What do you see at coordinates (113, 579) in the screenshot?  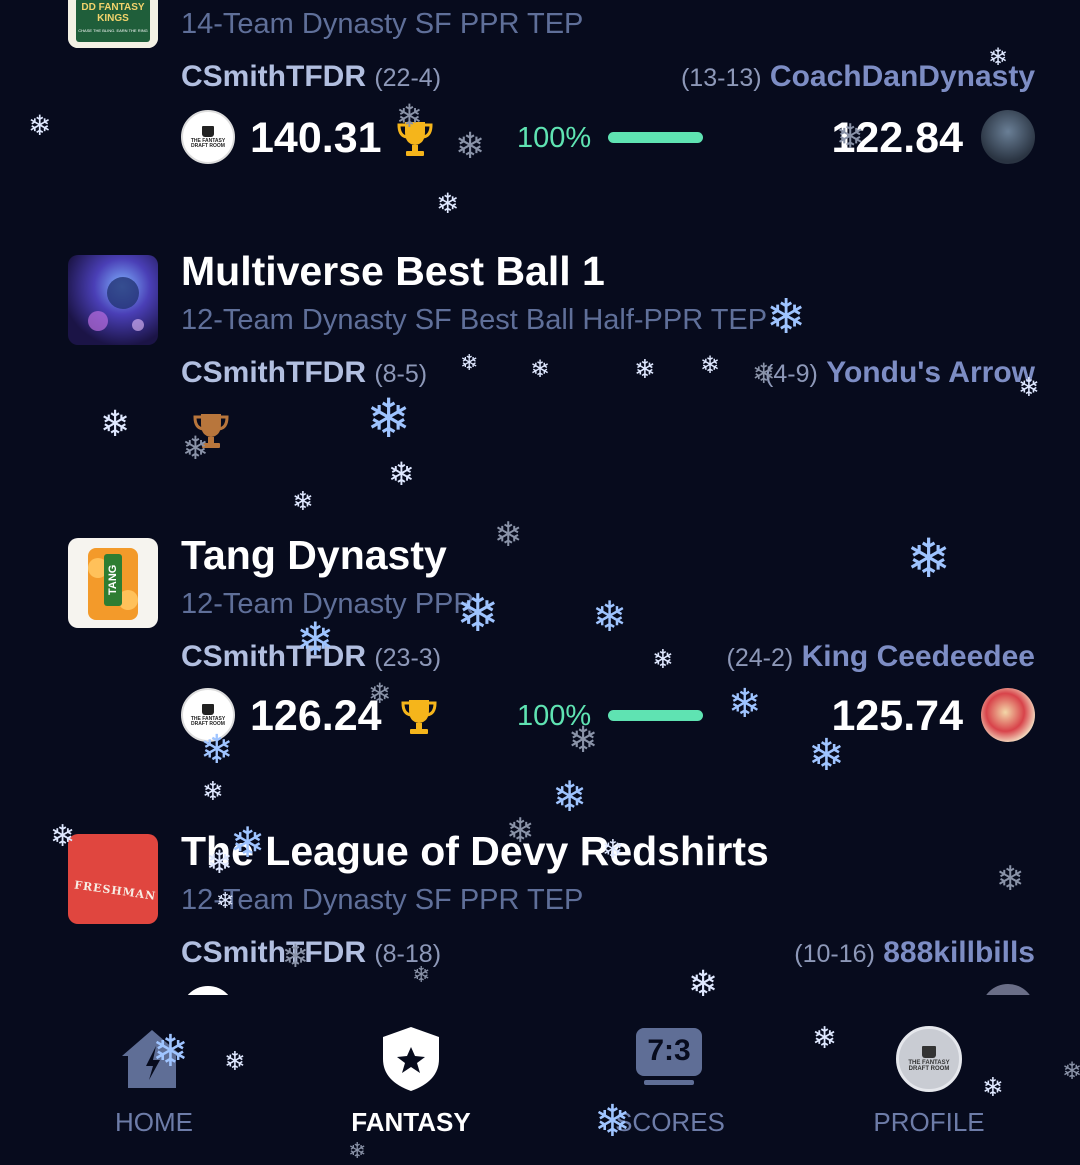 I see `league-thumb-label: TANG` at bounding box center [113, 579].